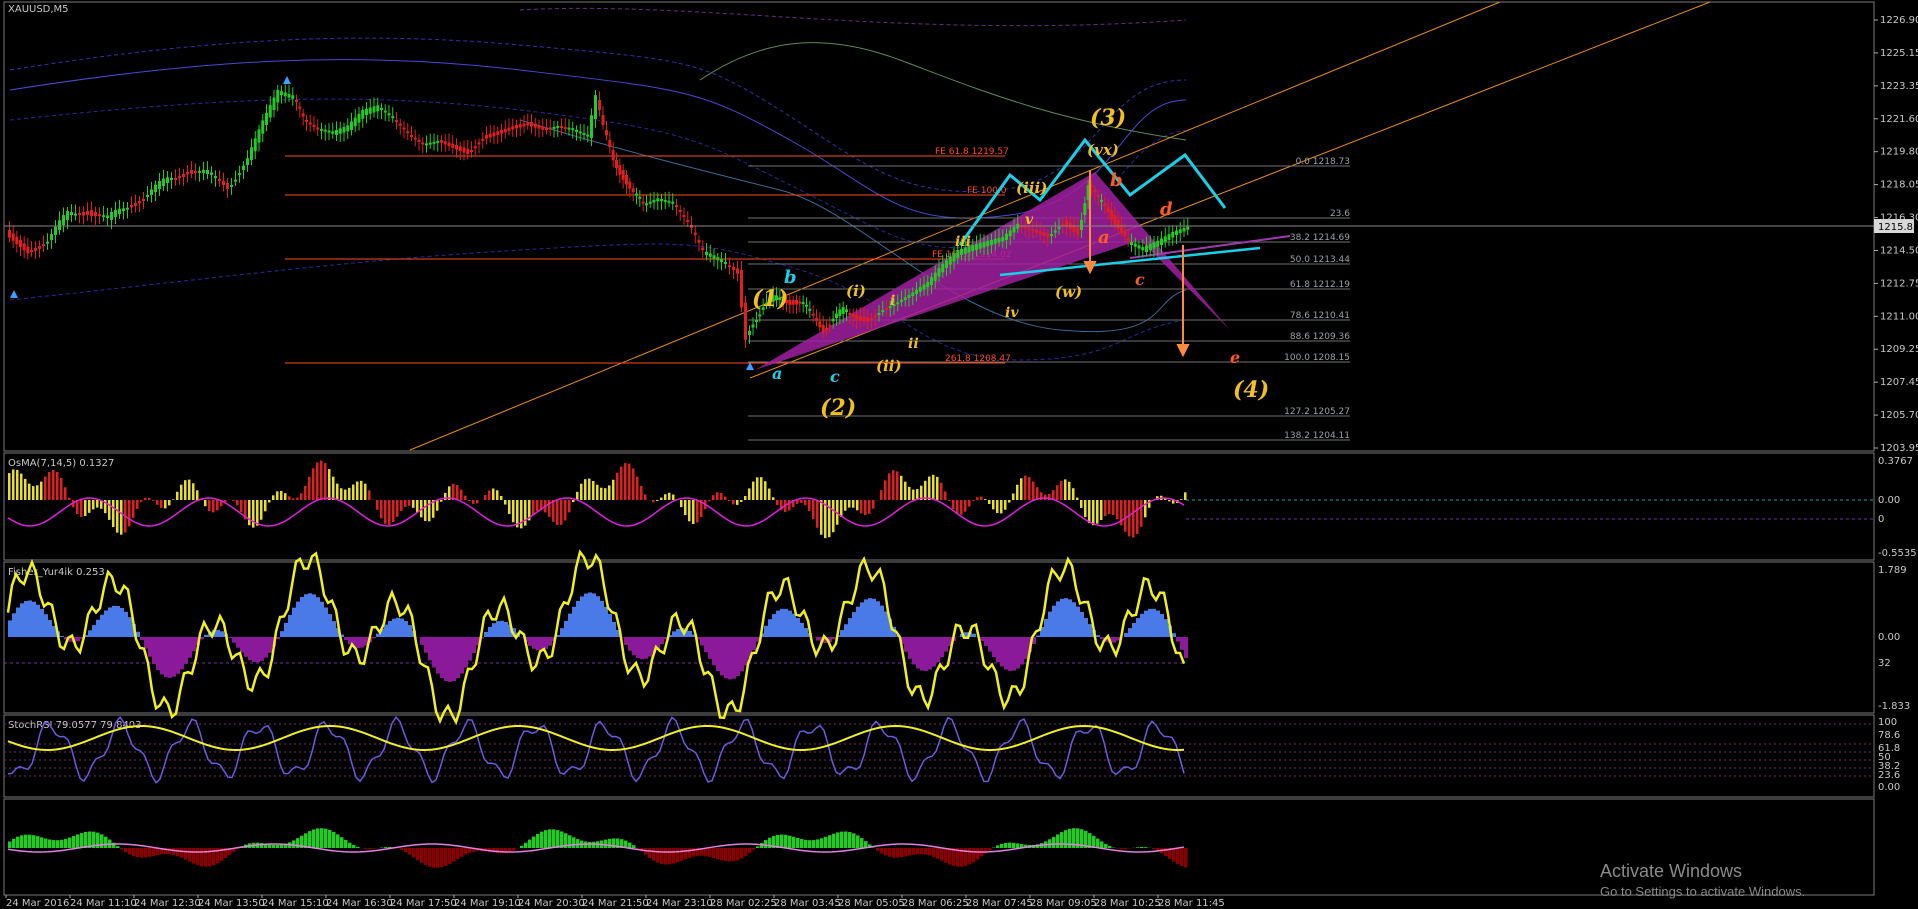  What do you see at coordinates (1251, 390) in the screenshot?
I see `wave-label-w4: (4)` at bounding box center [1251, 390].